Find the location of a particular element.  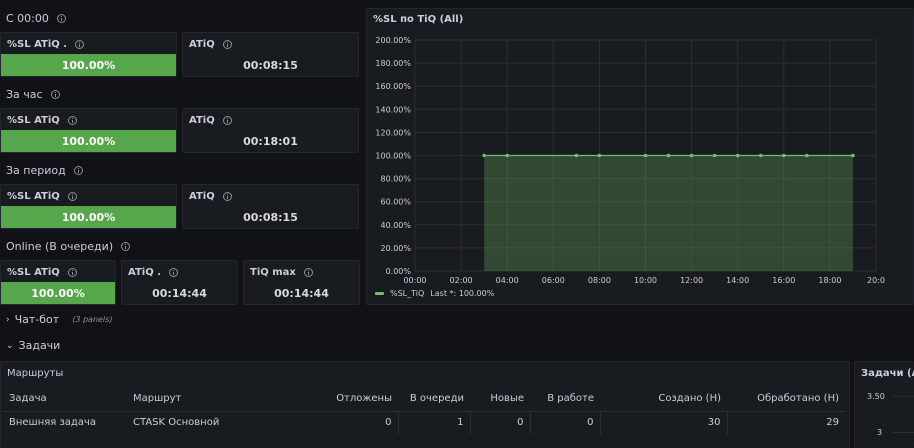

column-header: Маршрут is located at coordinates (207, 399).